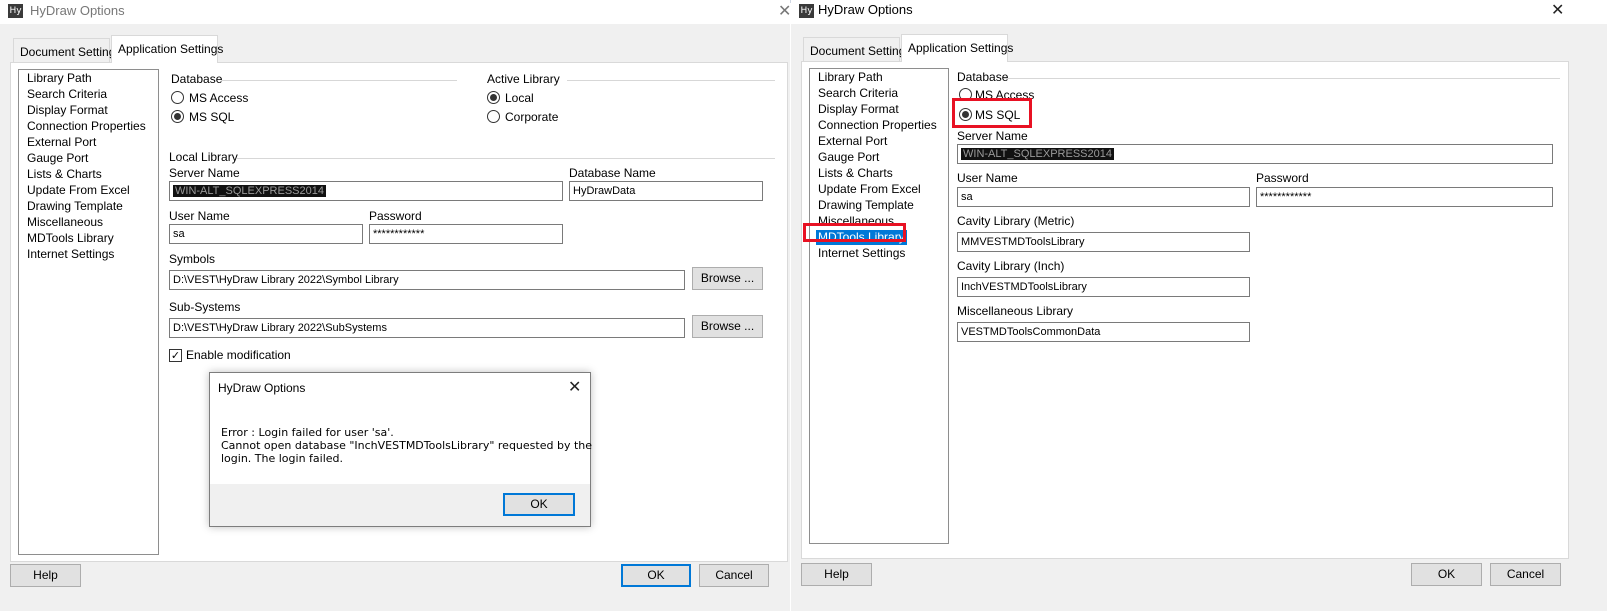 Image resolution: width=1607 pixels, height=611 pixels. What do you see at coordinates (523, 79) in the screenshot?
I see `active-library-group-label: Active Library` at bounding box center [523, 79].